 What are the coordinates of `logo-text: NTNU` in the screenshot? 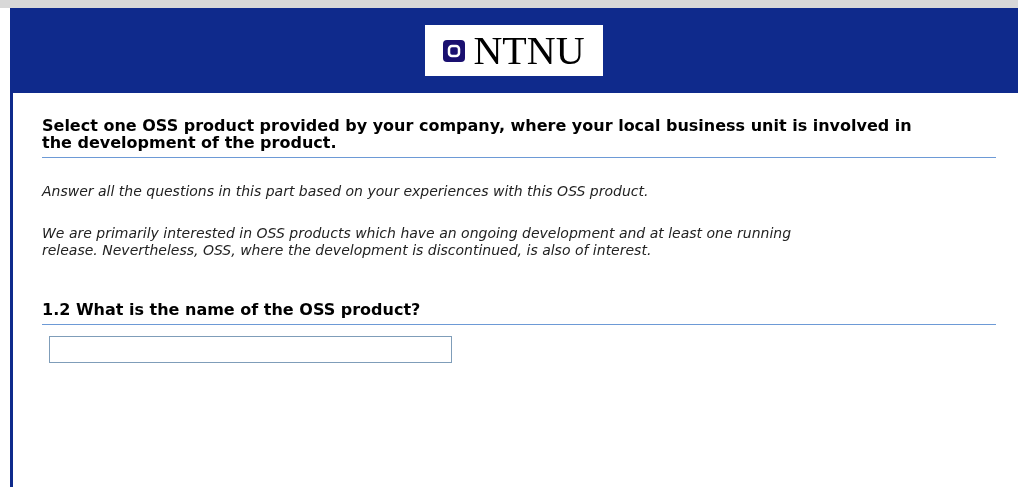 It's located at (529, 50).